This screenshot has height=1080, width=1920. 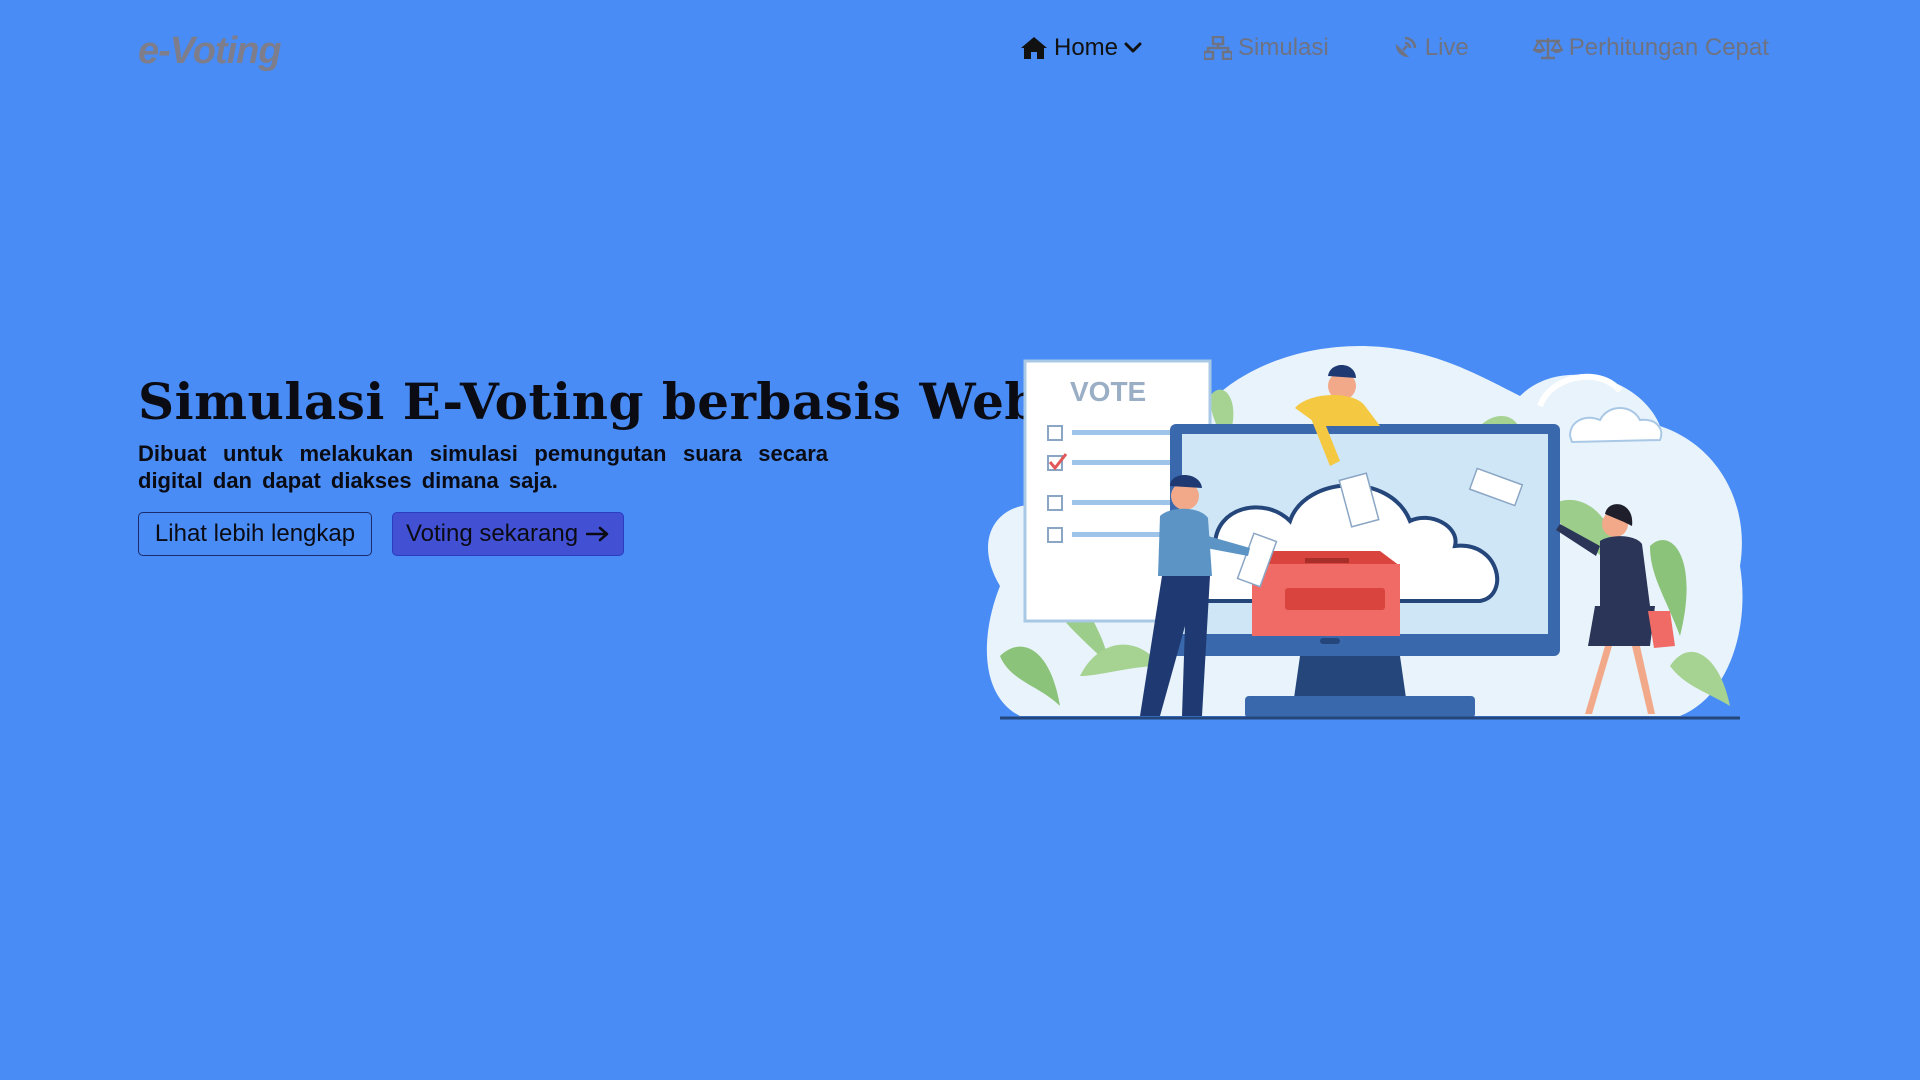 What do you see at coordinates (1108, 391) in the screenshot?
I see `vote-board-label: VOTE` at bounding box center [1108, 391].